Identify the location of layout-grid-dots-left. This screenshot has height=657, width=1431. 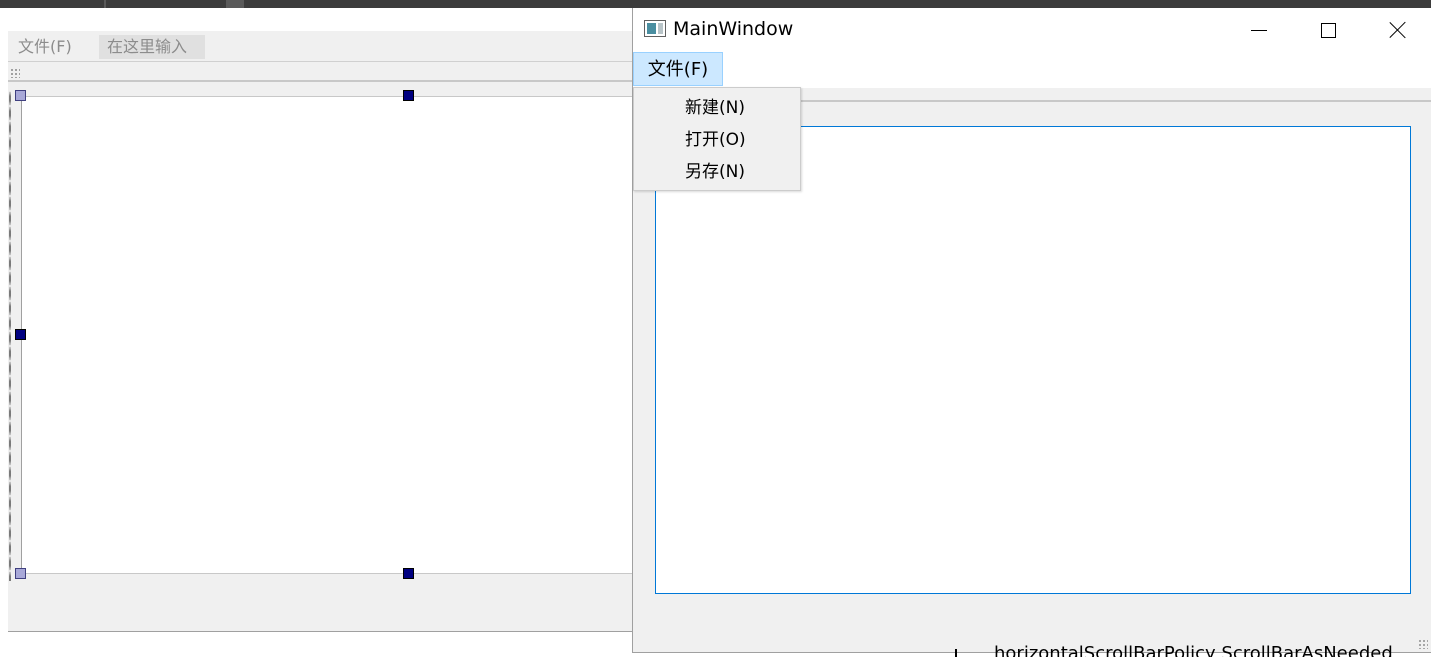
(10, 336).